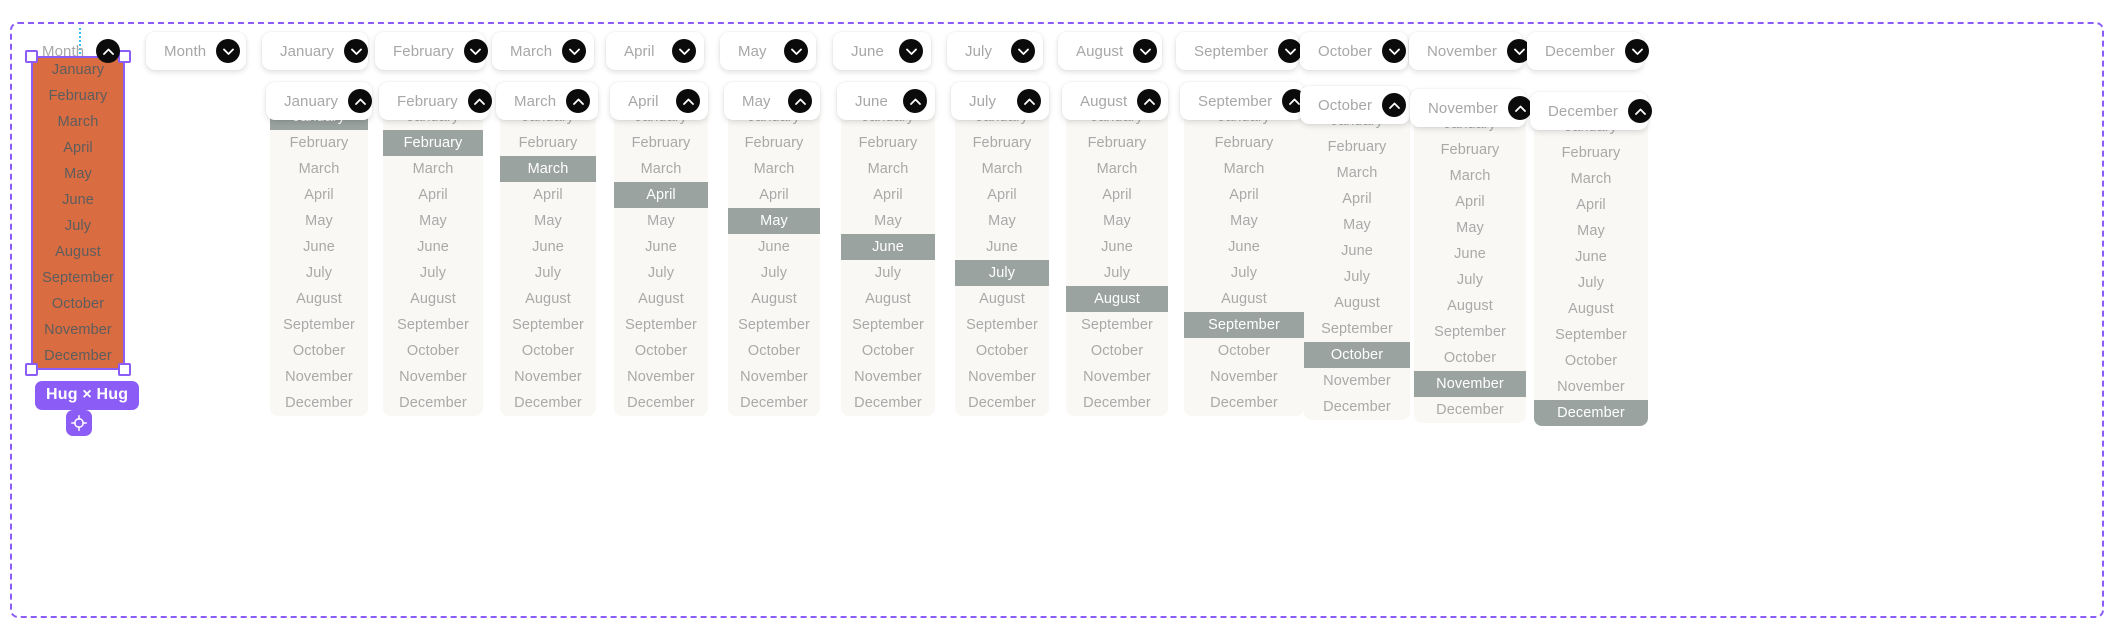 The width and height of the screenshot is (2112, 644). Describe the element at coordinates (1591, 111) in the screenshot. I see `dropdown-trigger-december: December` at that location.